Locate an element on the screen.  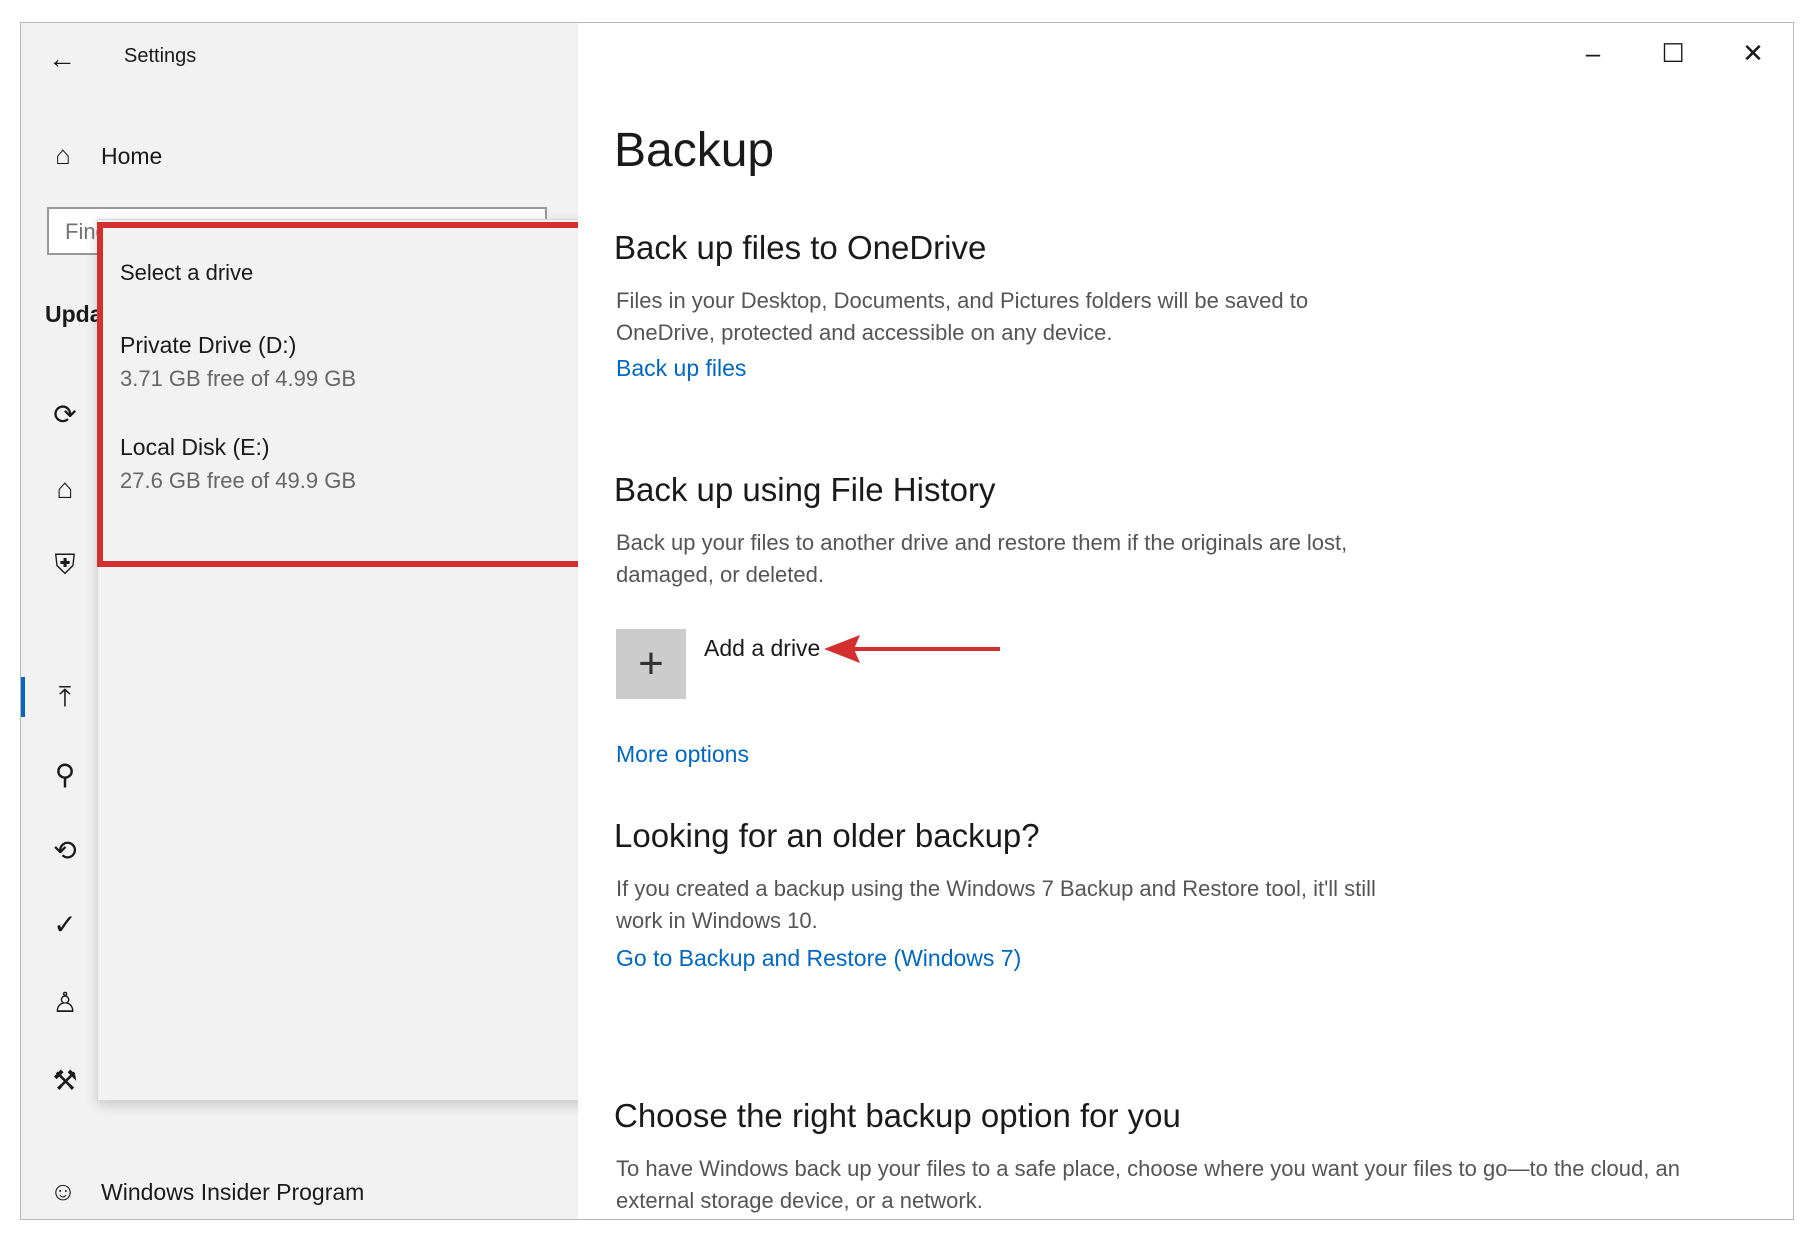
maximize-icon: ☐ is located at coordinates (1673, 53).